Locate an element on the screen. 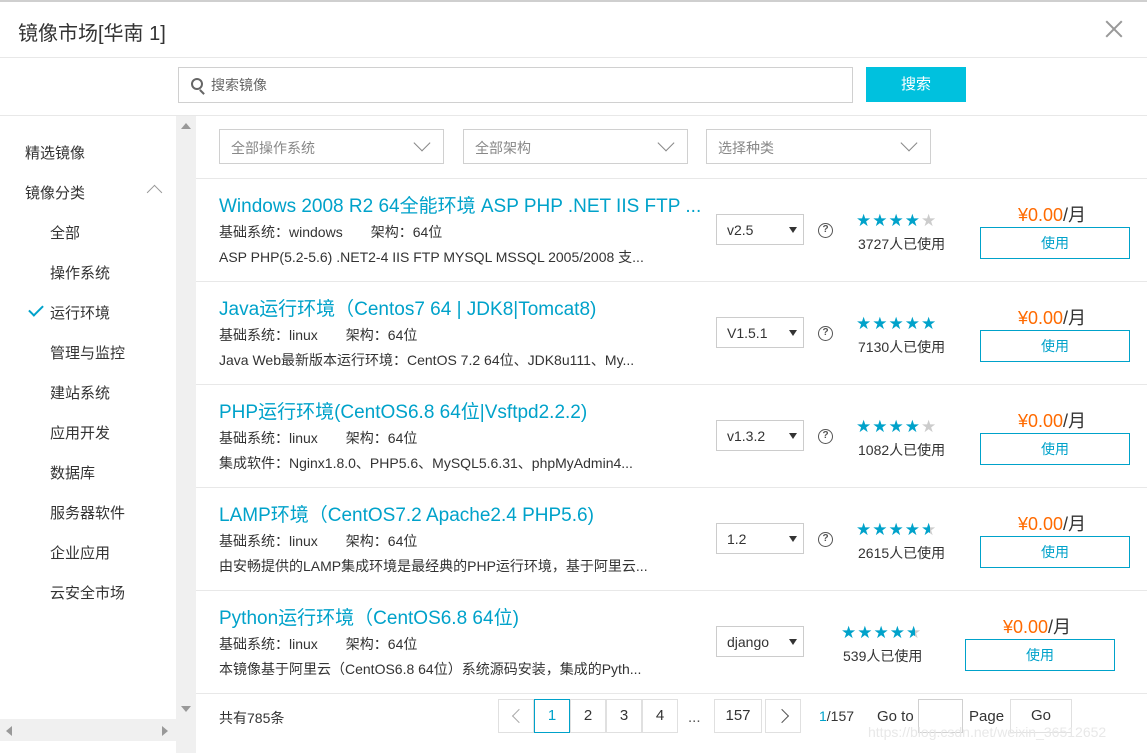 The width and height of the screenshot is (1147, 753). version-select: 1.2 is located at coordinates (760, 538).